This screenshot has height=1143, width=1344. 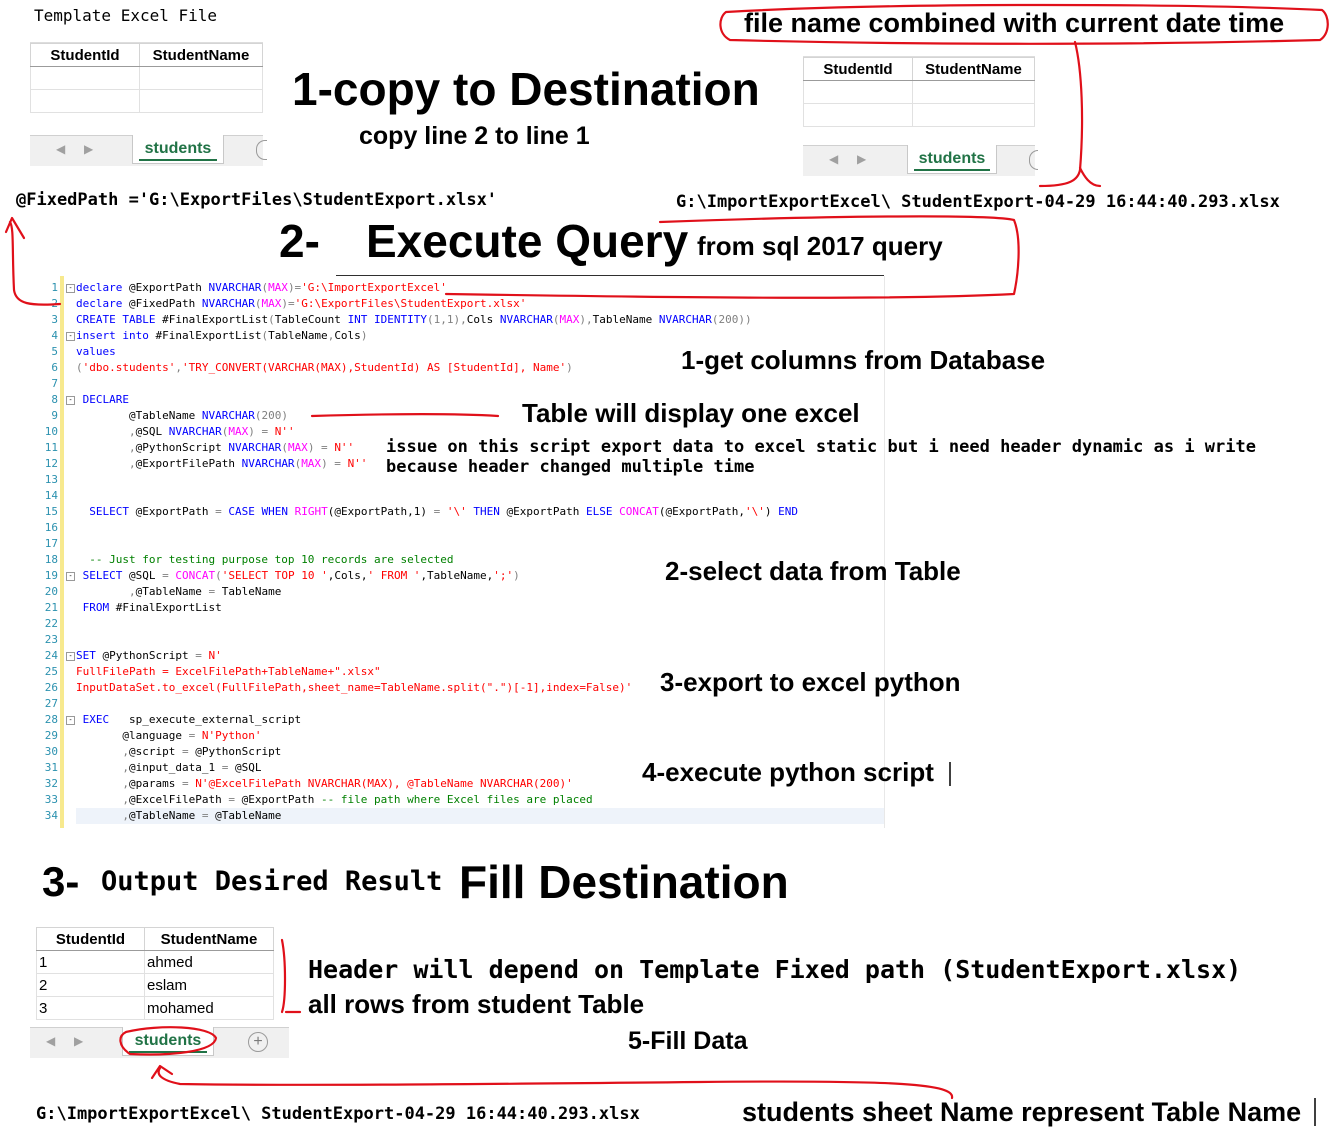 What do you see at coordinates (1024, 24) in the screenshot?
I see `callout-outline` at bounding box center [1024, 24].